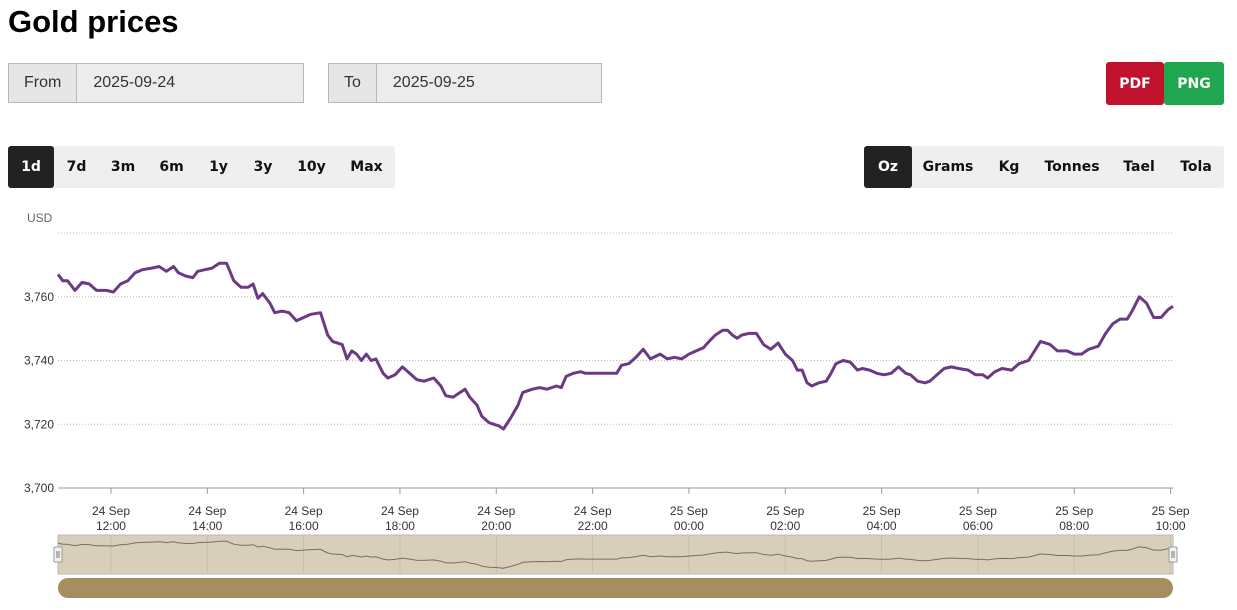  I want to click on x-tick-label-time: 18:00, so click(400, 526).